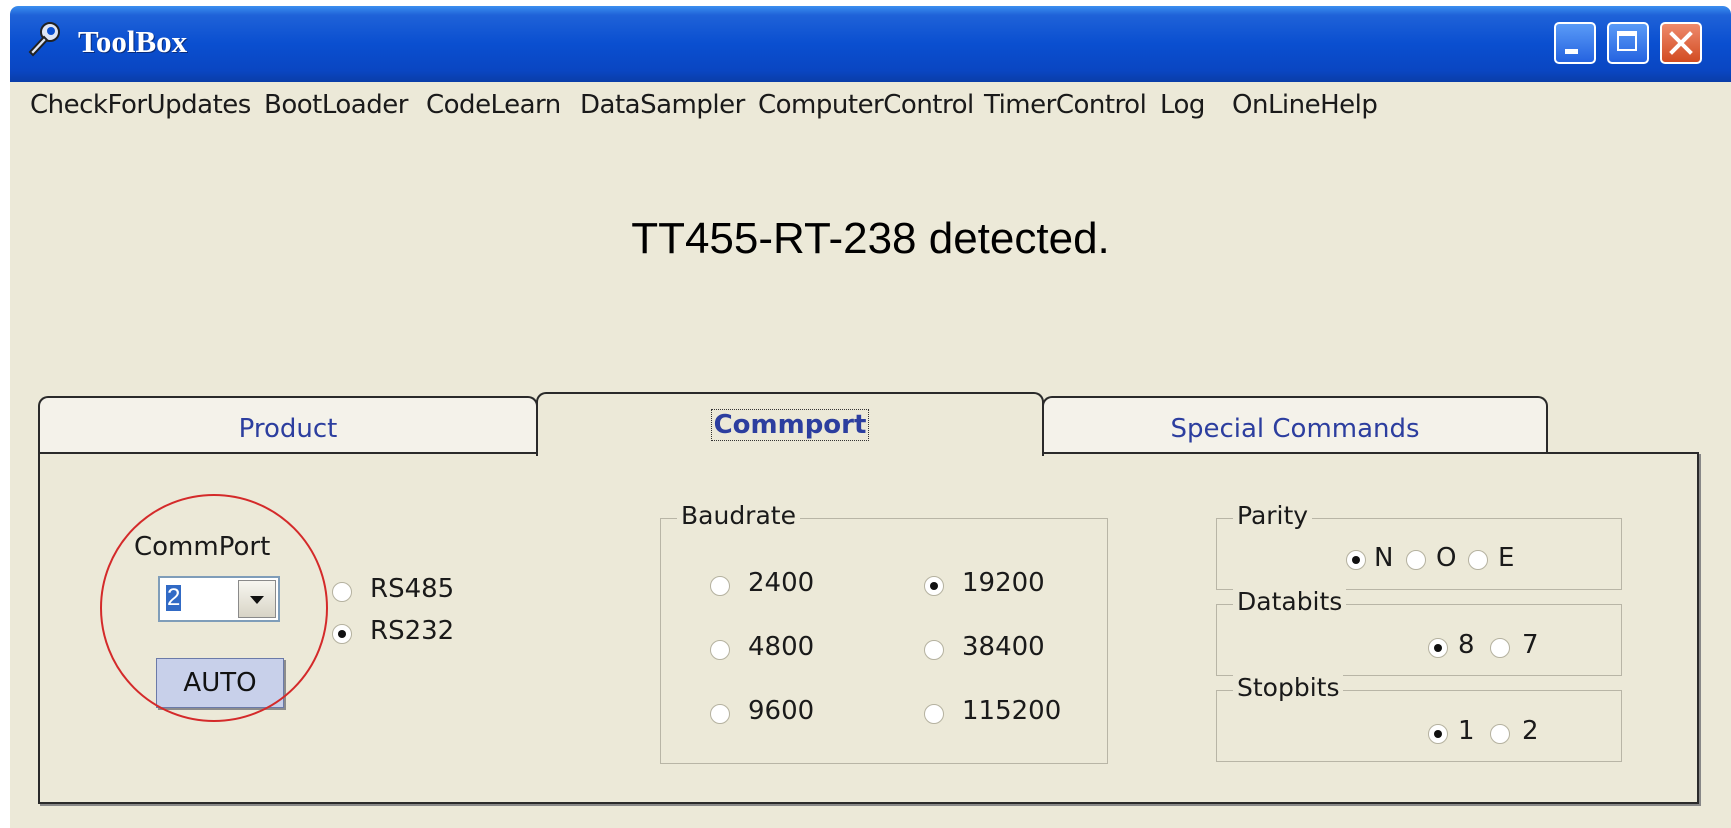 The image size is (1731, 828). What do you see at coordinates (1012, 711) in the screenshot?
I see `baud-115200-label: 115200` at bounding box center [1012, 711].